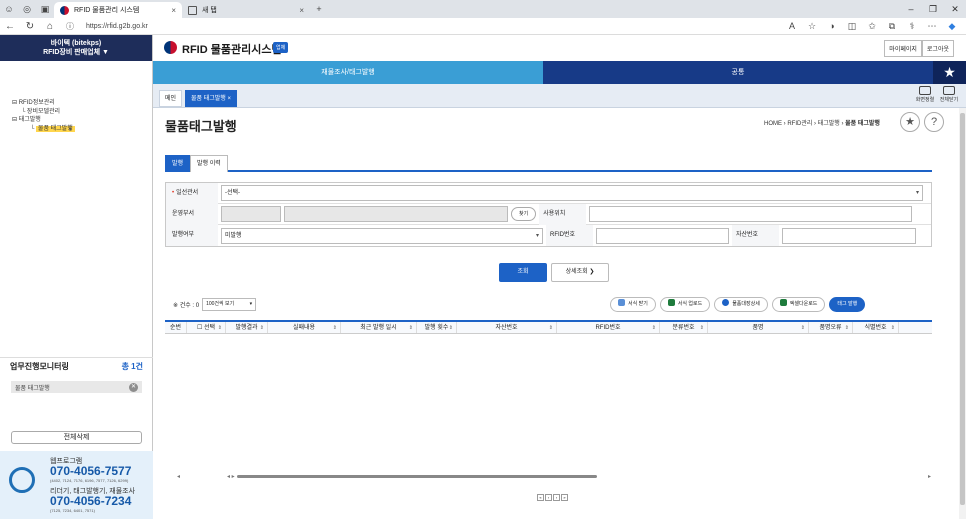 The image size is (966, 519). Describe the element at coordinates (758, 327) in the screenshot. I see `col-item-name: 품명 ⇕` at that location.